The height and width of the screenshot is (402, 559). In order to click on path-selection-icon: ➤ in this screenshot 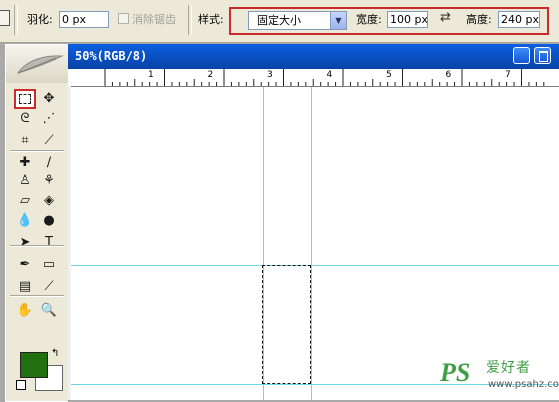, I will do `click(25, 243)`.